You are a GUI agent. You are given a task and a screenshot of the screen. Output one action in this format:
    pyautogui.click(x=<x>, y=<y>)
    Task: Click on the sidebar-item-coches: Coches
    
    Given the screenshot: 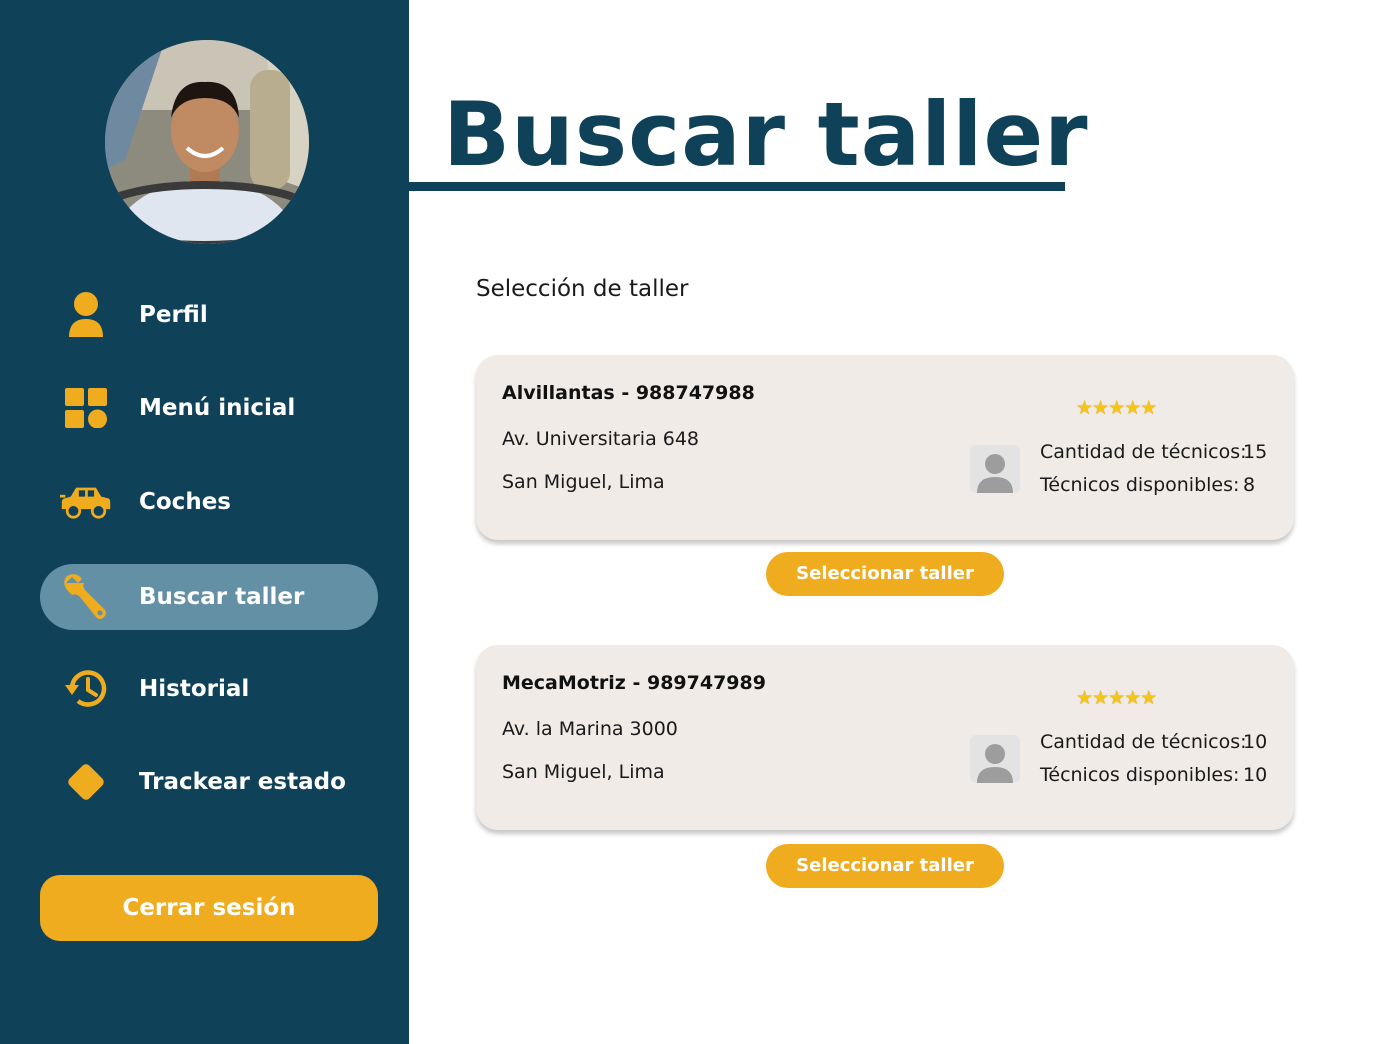 What is the action you would take?
    pyautogui.click(x=209, y=502)
    